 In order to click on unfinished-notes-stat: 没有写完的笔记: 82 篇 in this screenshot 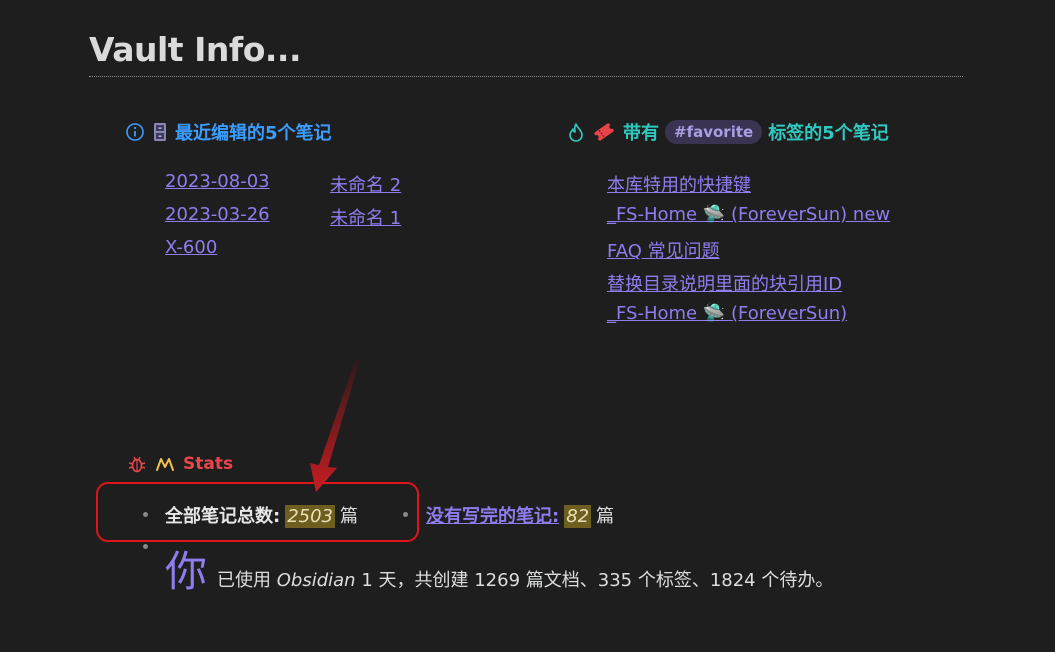, I will do `click(520, 515)`.